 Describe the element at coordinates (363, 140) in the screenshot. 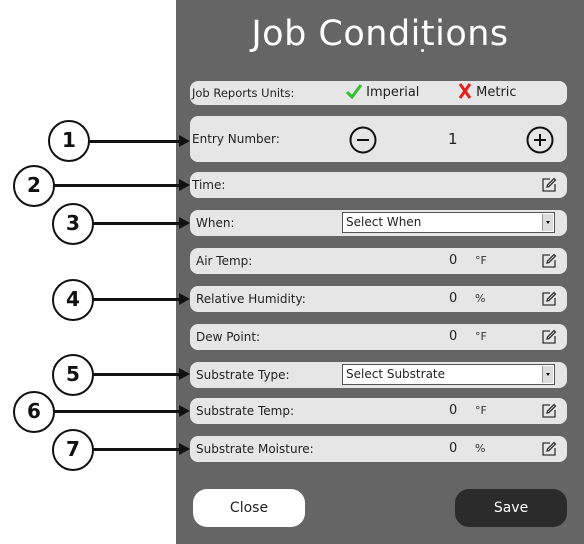

I see `minus-circle-icon` at that location.